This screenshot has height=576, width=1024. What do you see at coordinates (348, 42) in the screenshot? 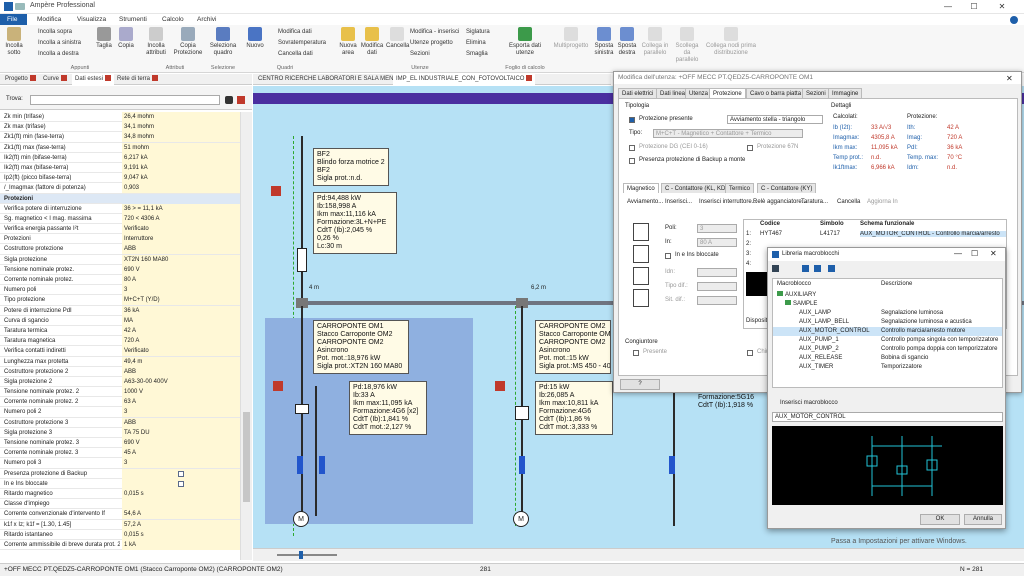
I see `nuova-area-button: Nuova area` at bounding box center [348, 42].